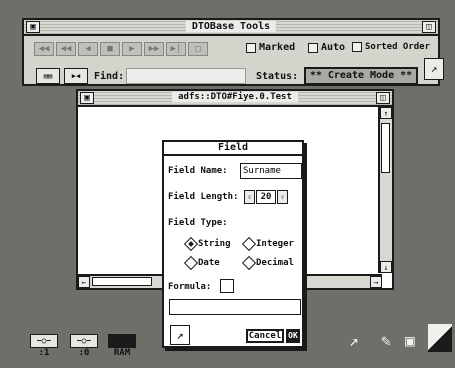  Describe the element at coordinates (132, 49) in the screenshot. I see `next-record-button: ▶` at that location.